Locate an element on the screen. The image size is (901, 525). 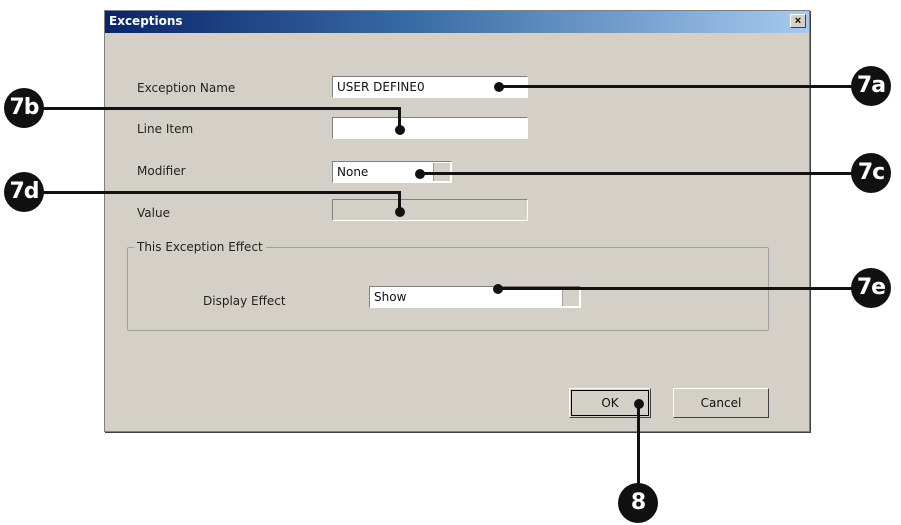
callout-7c-badge: 7c is located at coordinates (871, 173).